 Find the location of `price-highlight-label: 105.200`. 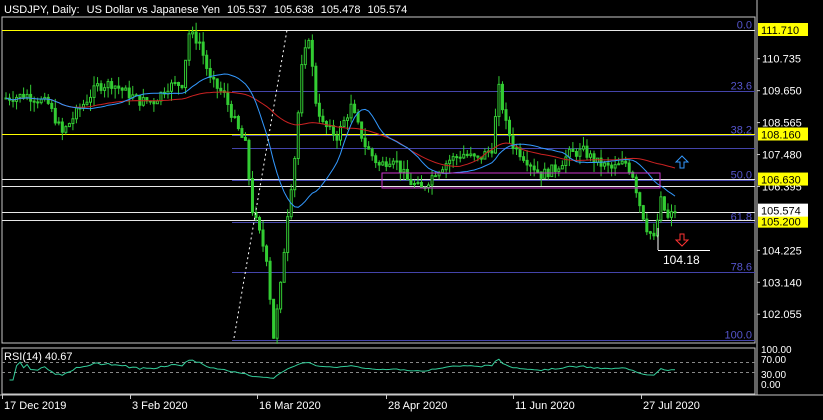

price-highlight-label: 105.200 is located at coordinates (781, 223).